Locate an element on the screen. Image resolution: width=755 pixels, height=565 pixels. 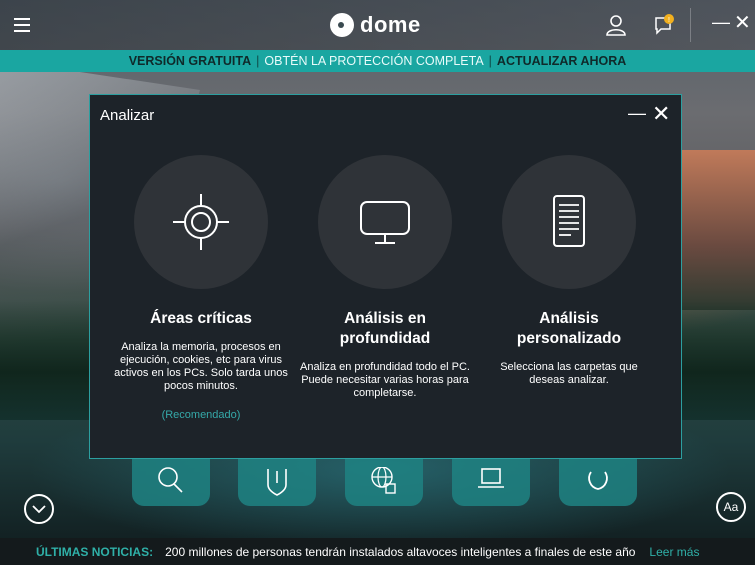
globe-lock-icon is located at coordinates (383, 480).